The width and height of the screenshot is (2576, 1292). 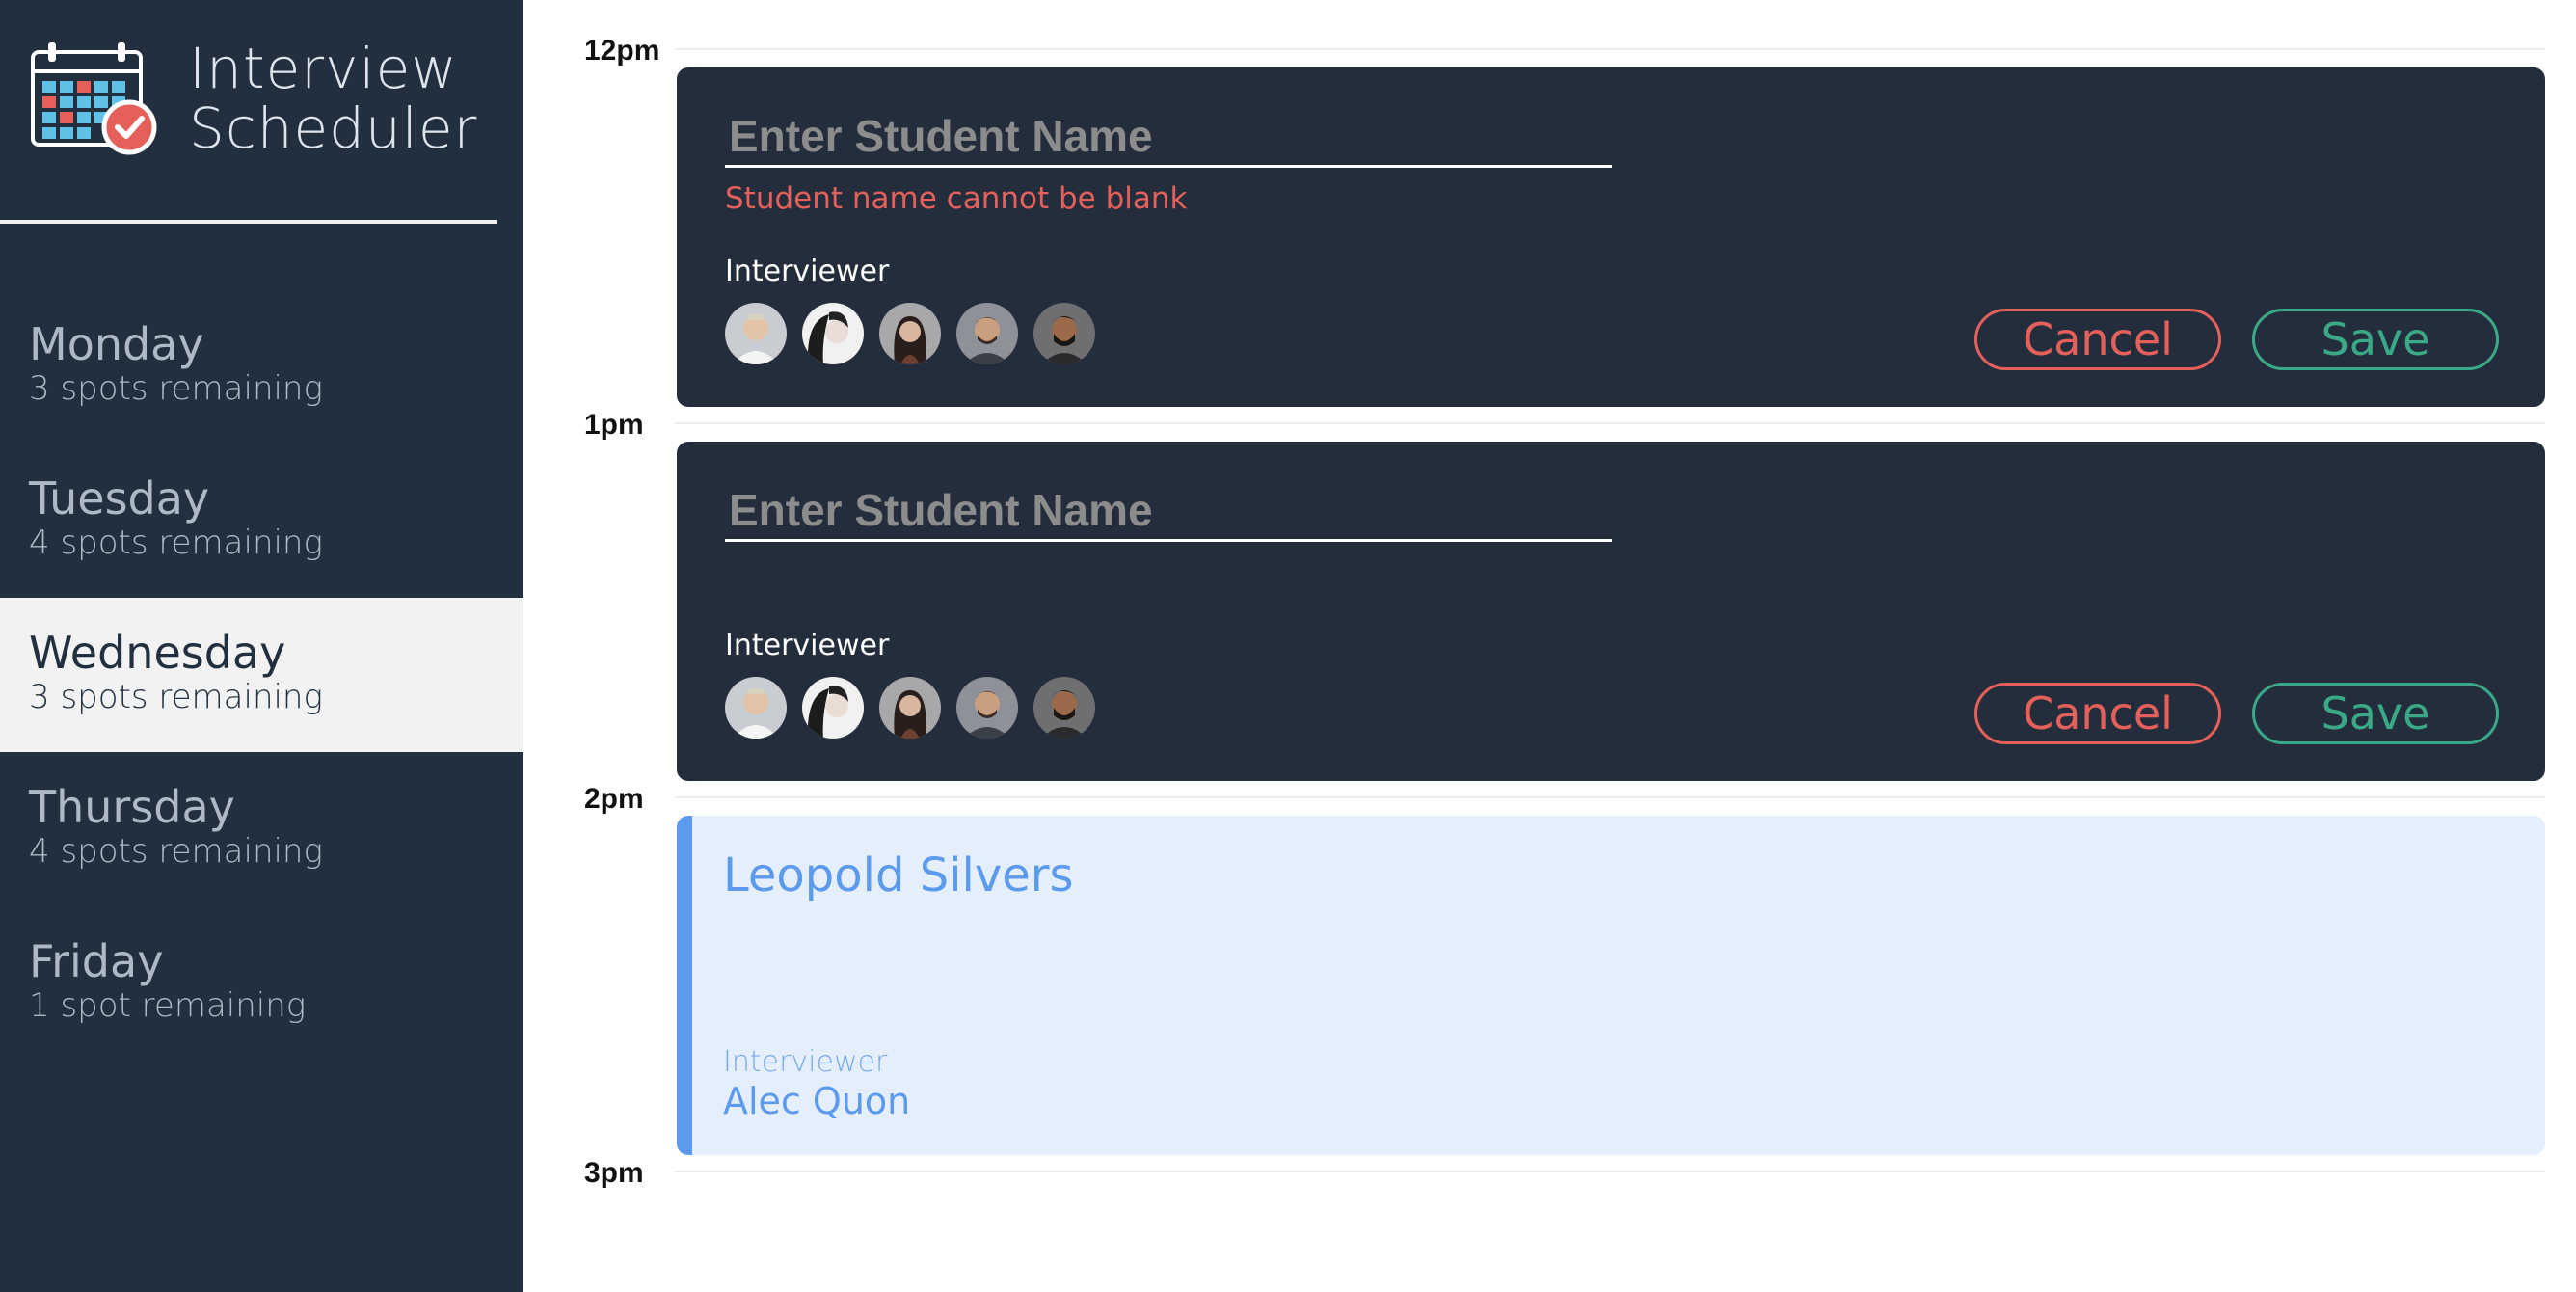 I want to click on day-item-tuesday: Tuesday 4 spots remaining, so click(x=262, y=521).